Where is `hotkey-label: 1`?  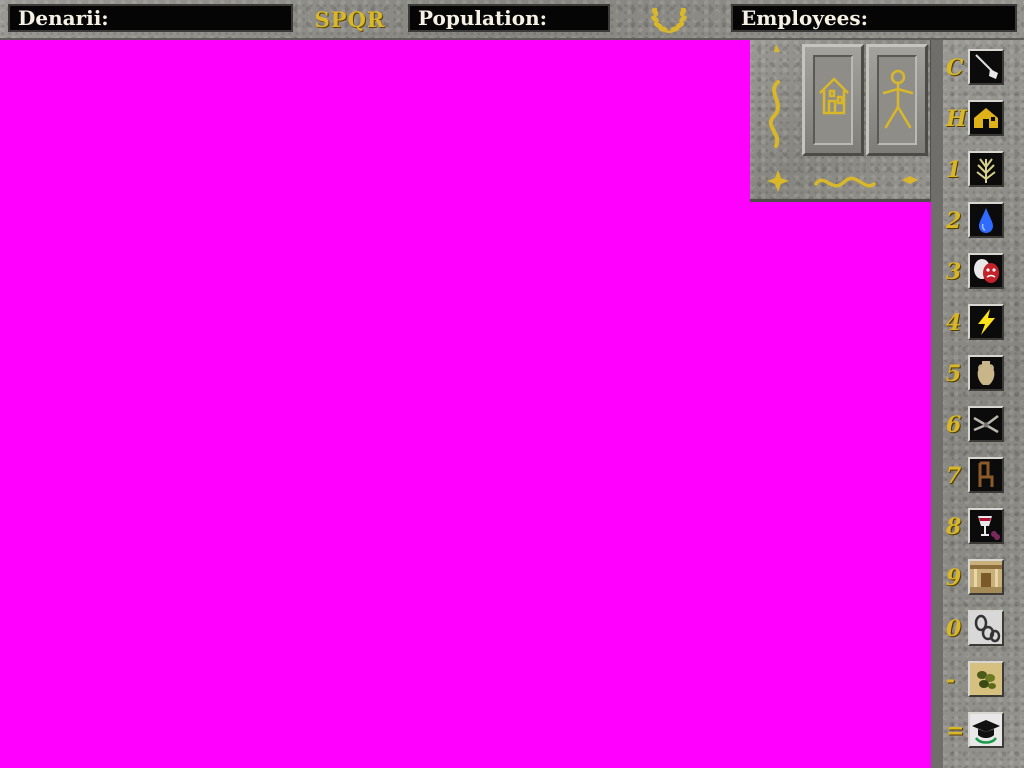 hotkey-label: 1 is located at coordinates (954, 170).